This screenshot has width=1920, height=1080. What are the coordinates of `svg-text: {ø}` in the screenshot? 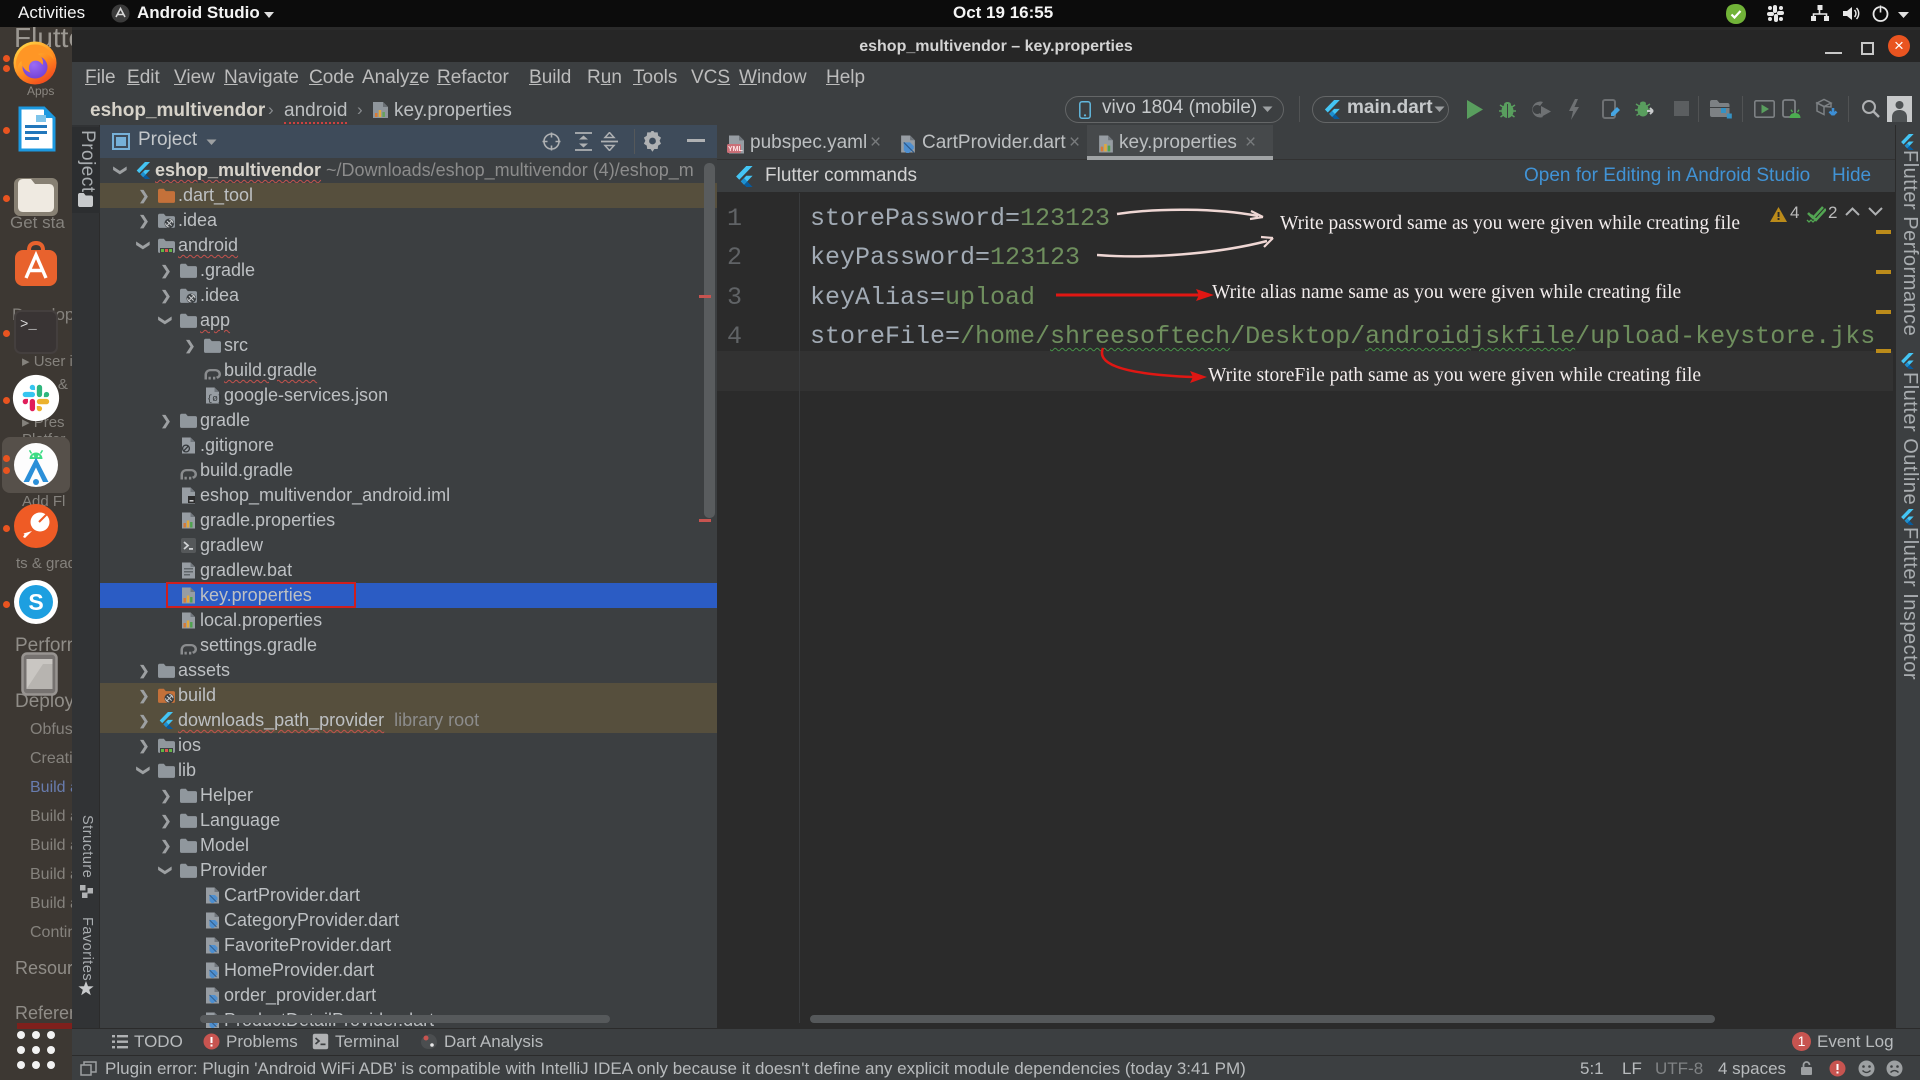 It's located at (214, 399).